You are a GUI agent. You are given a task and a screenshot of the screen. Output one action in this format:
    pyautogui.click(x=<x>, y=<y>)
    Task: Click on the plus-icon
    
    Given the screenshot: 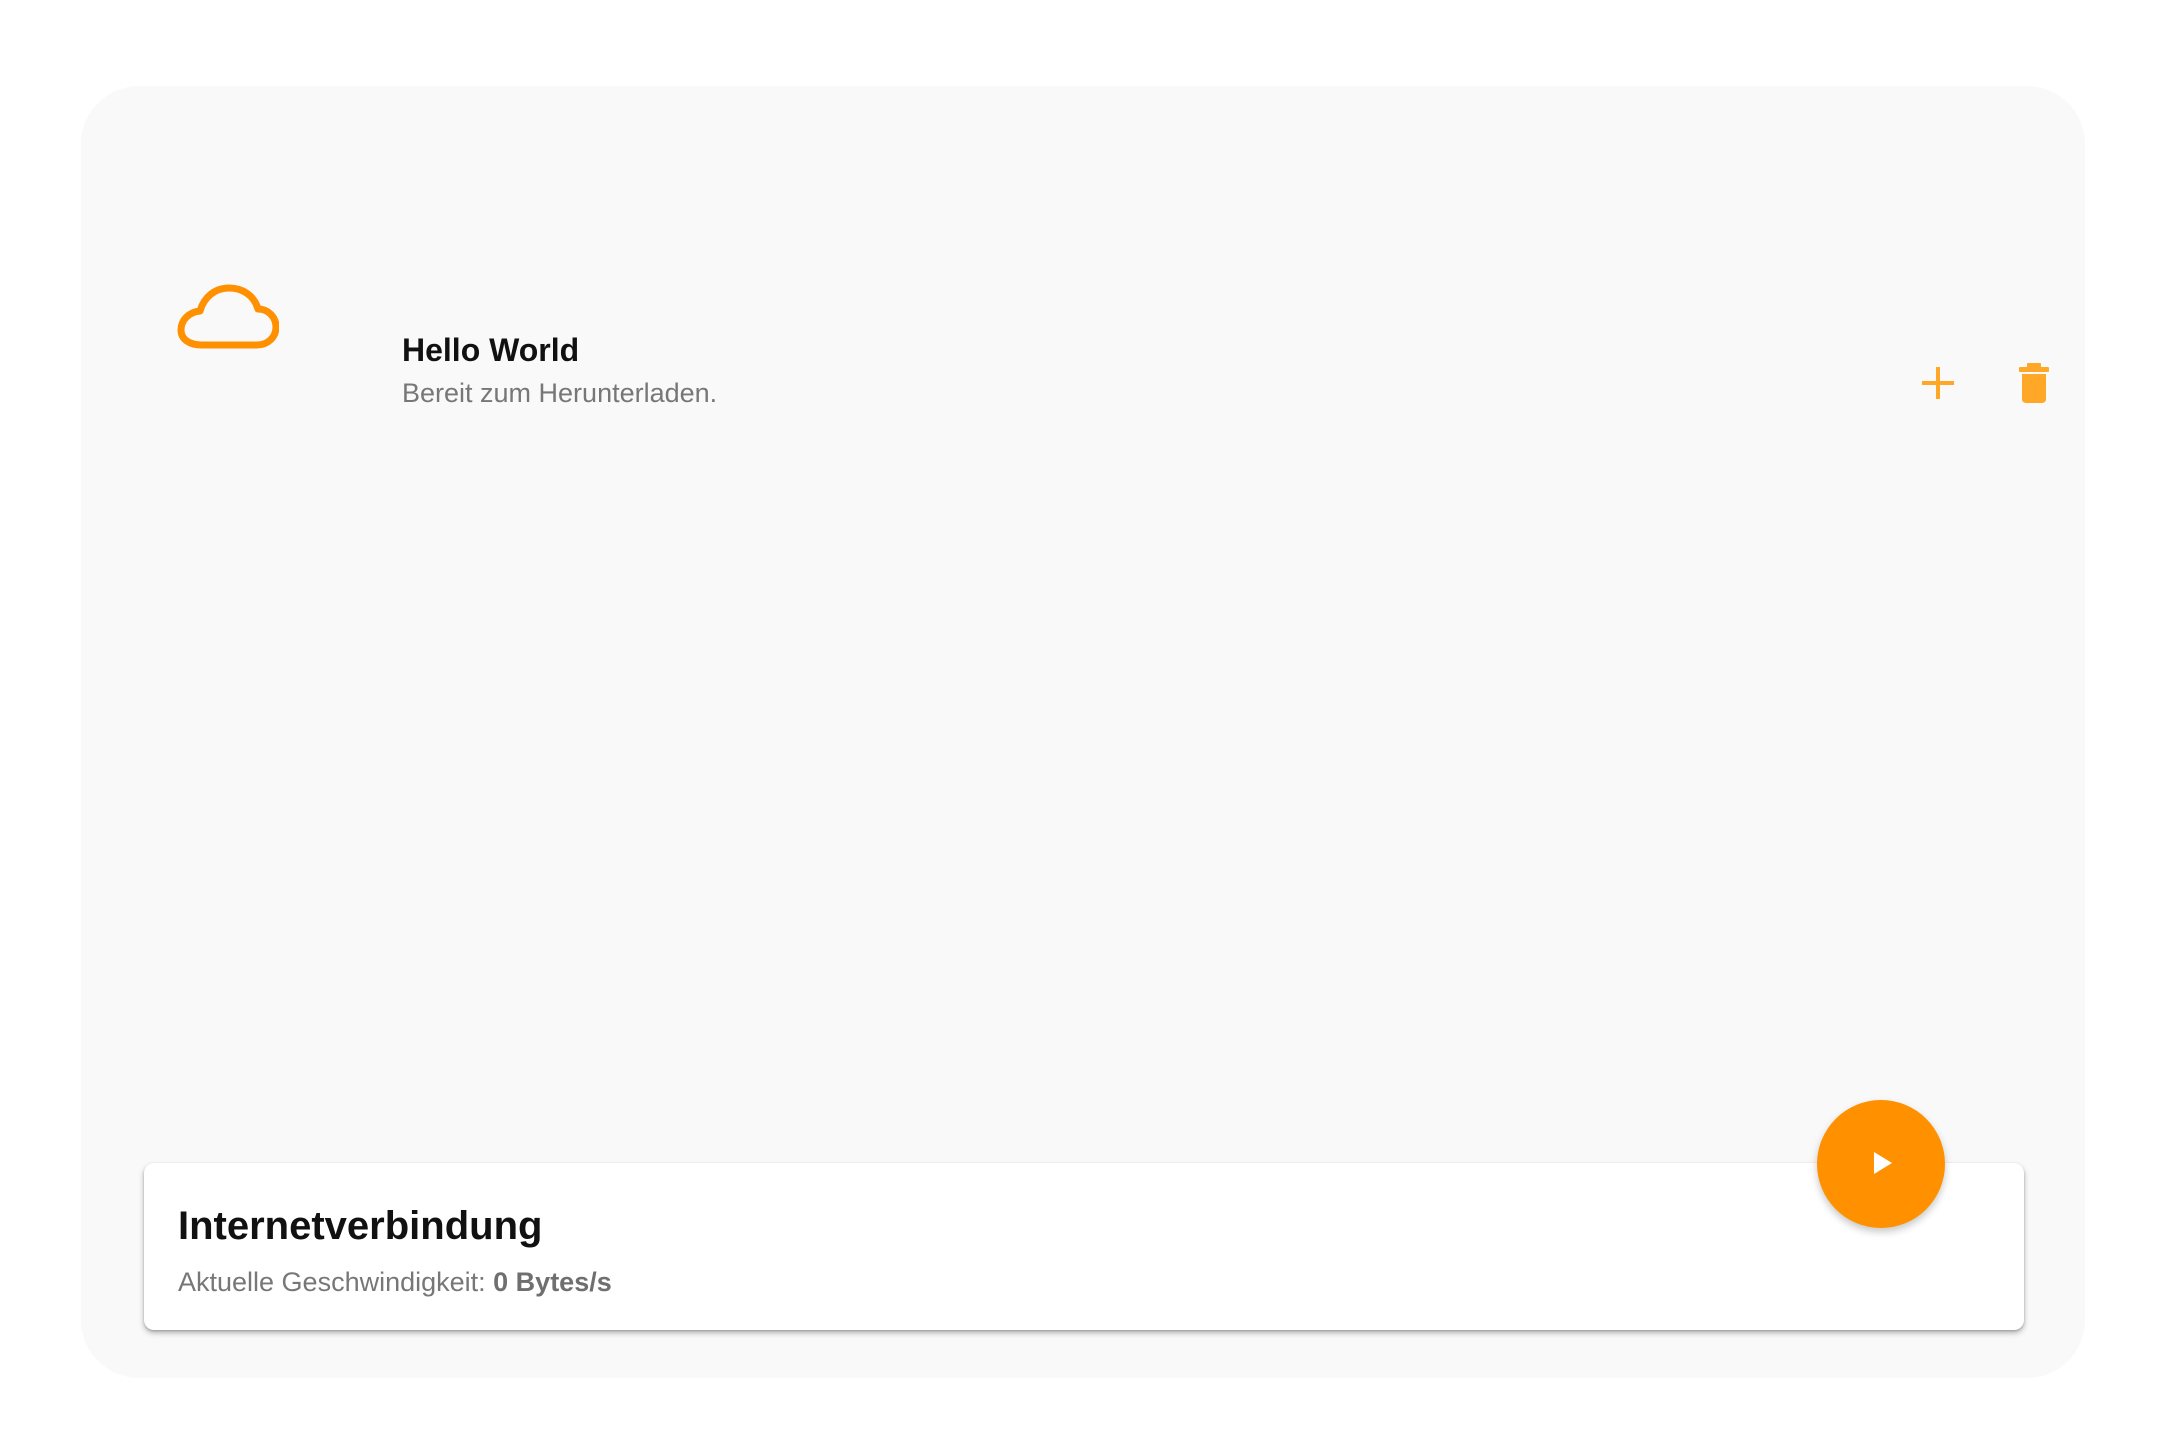 What is the action you would take?
    pyautogui.click(x=1938, y=384)
    